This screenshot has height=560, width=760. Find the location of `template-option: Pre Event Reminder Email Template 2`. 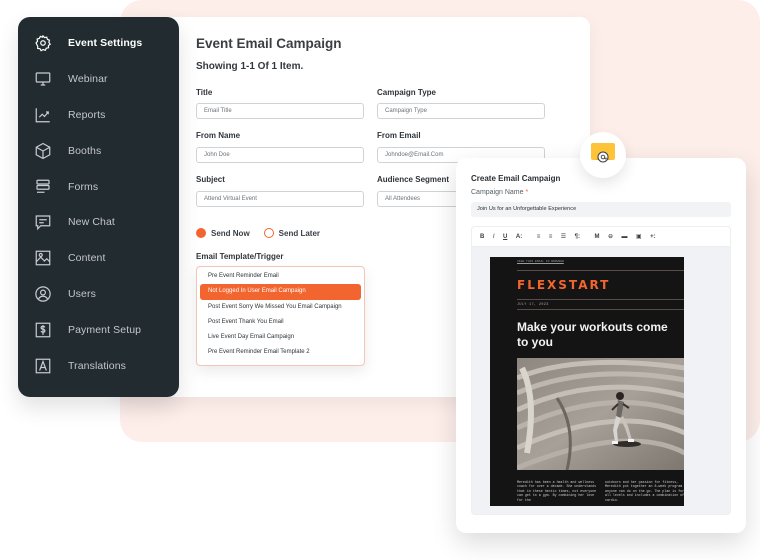

template-option: Pre Event Reminder Email Template 2 is located at coordinates (280, 352).